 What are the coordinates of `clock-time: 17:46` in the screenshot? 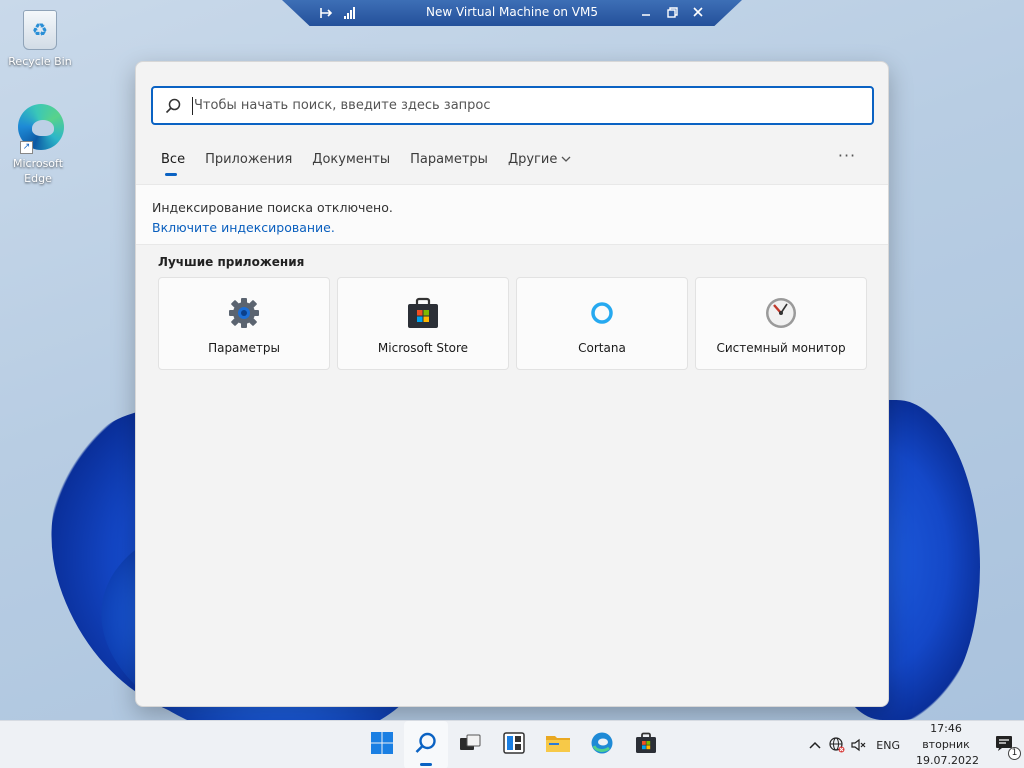 It's located at (946, 728).